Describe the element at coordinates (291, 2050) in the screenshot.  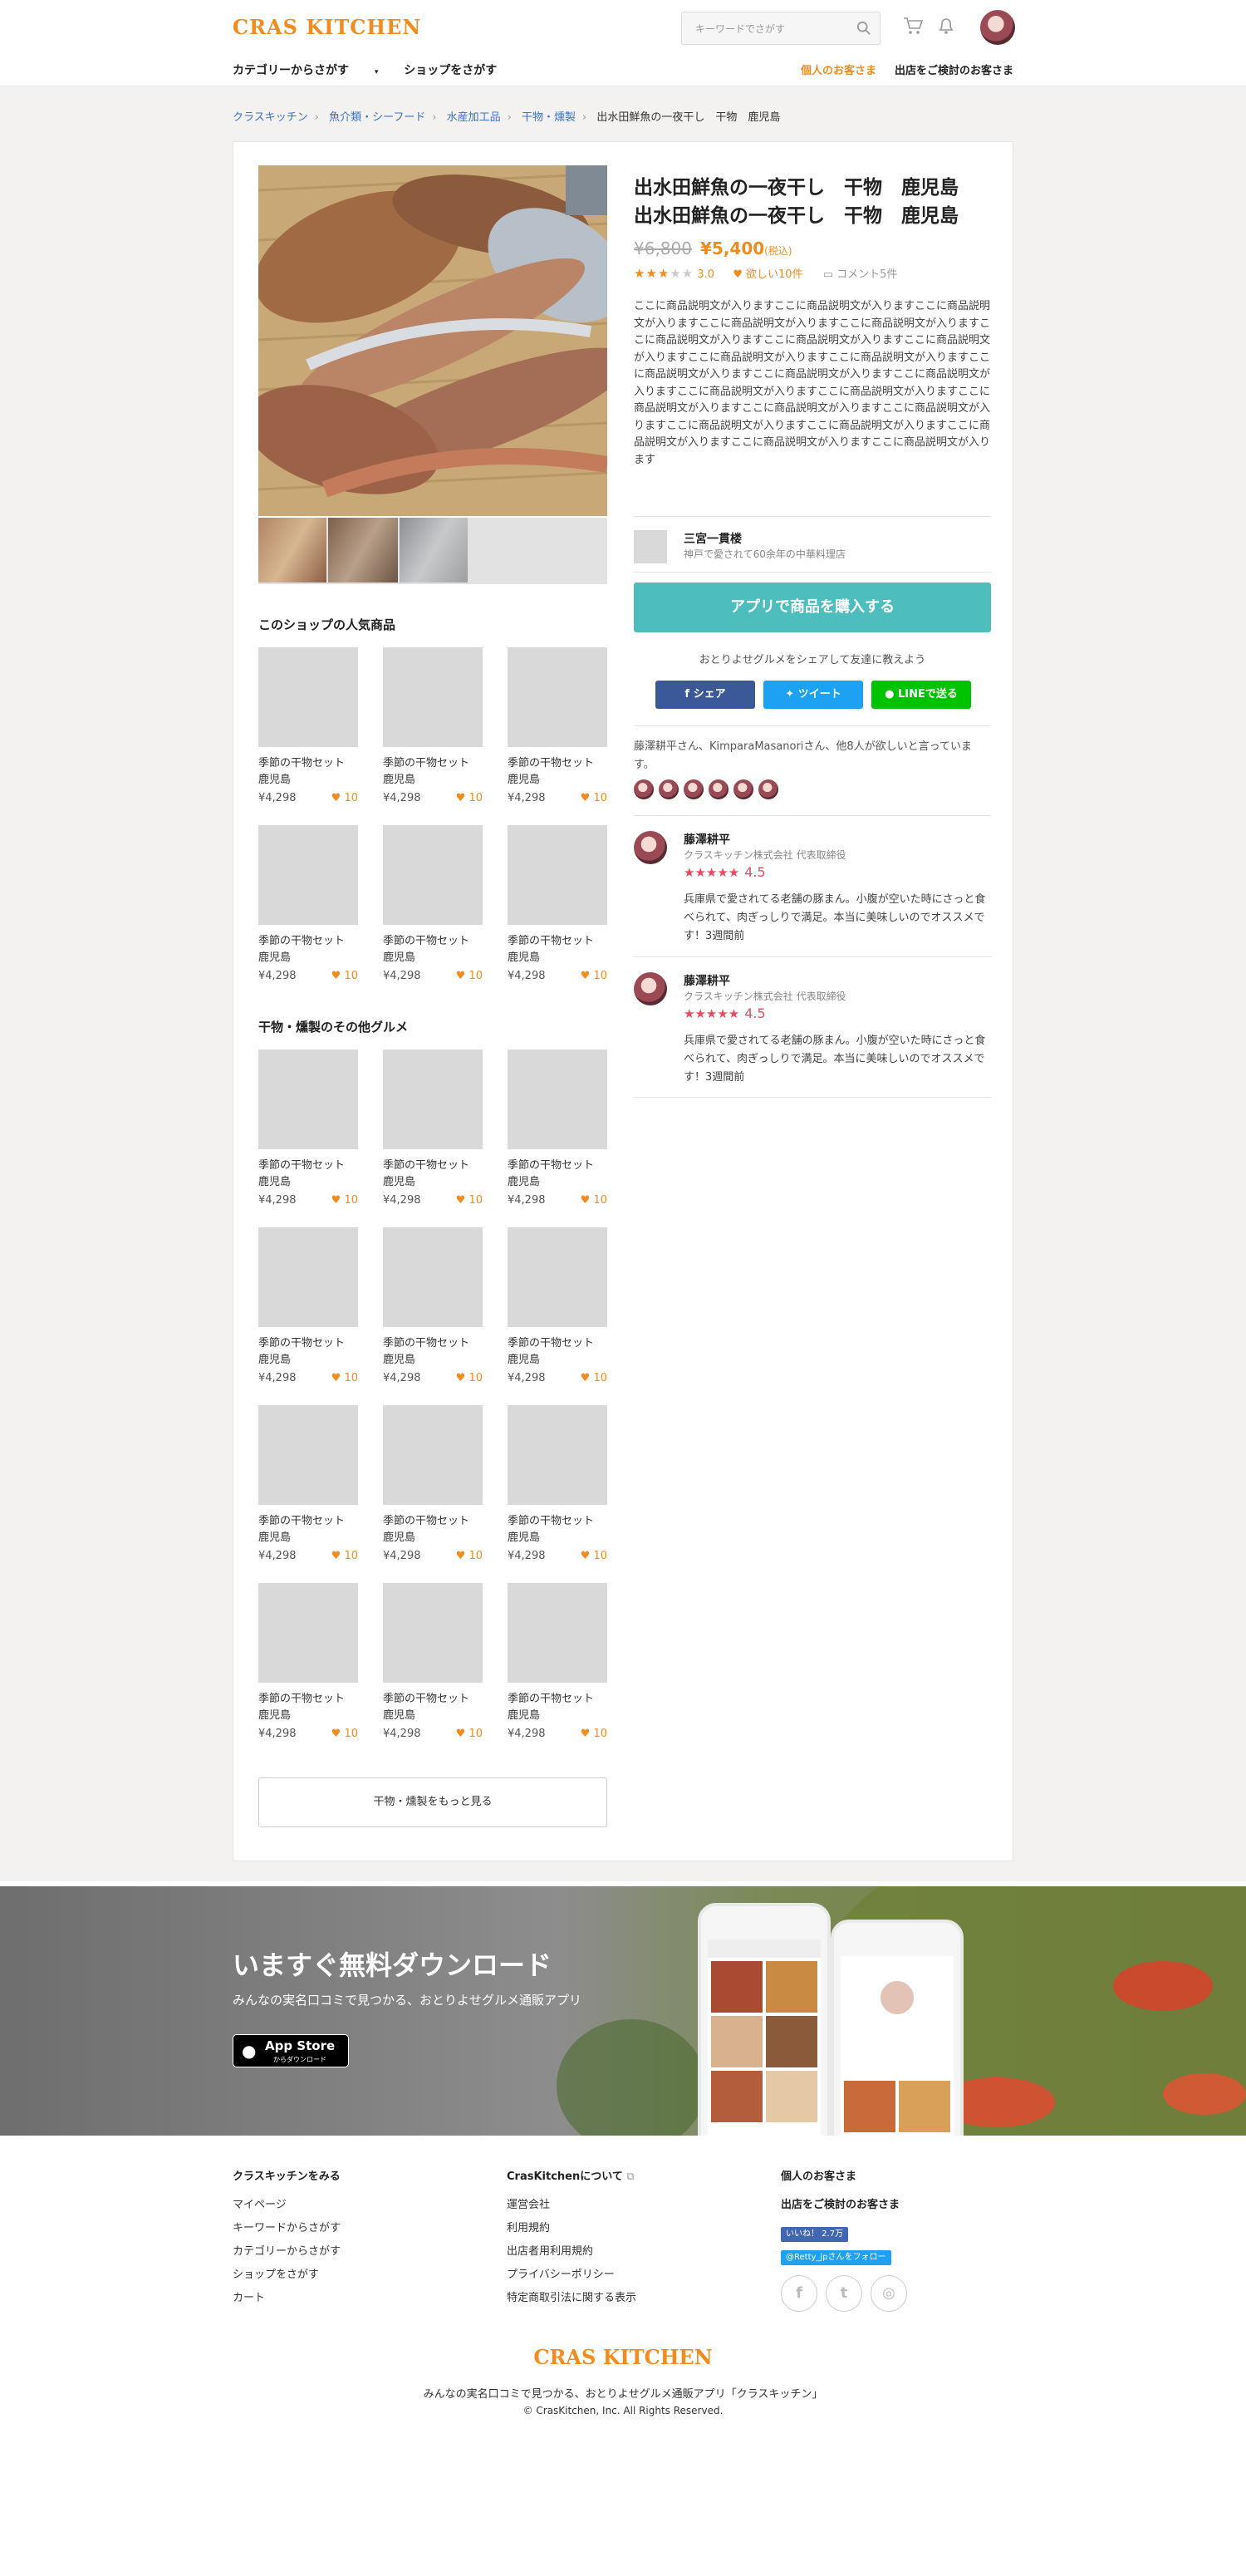
I see `app-store-button: ● App Store からダウンロード` at that location.